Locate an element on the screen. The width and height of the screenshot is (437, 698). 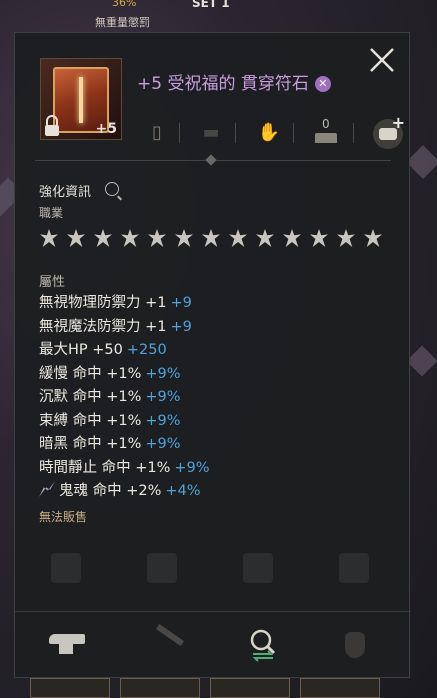
attribute-row: 時間靜止 命中 +1% +9% is located at coordinates (124, 467).